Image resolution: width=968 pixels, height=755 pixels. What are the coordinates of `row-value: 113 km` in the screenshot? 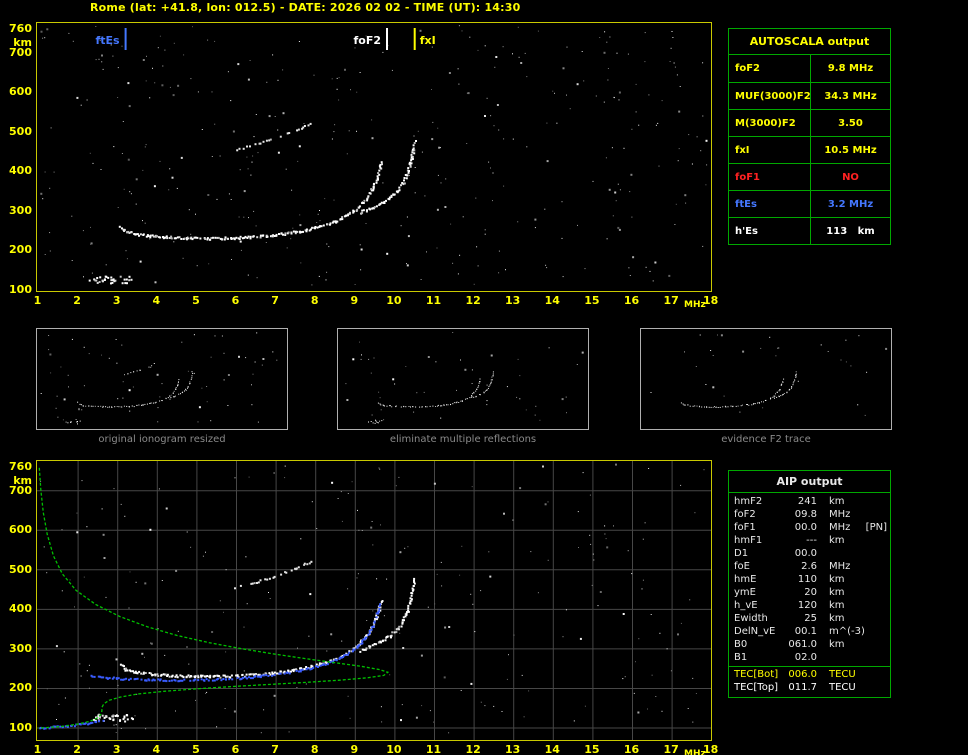 It's located at (850, 231).